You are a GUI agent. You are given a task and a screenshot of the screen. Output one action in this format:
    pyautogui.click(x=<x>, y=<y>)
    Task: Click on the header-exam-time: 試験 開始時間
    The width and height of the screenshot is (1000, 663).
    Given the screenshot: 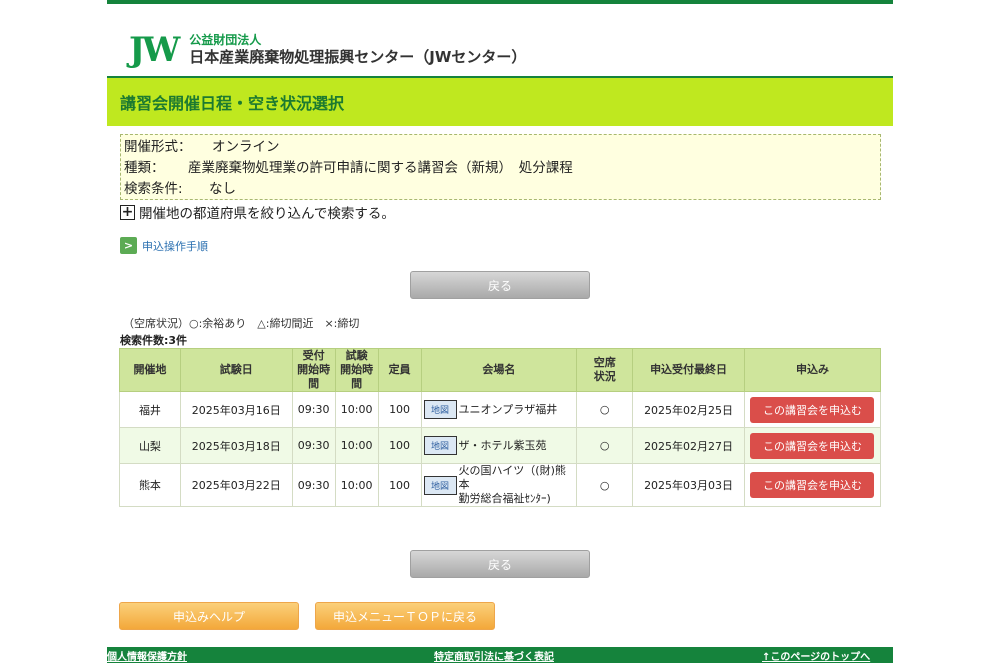 What is the action you would take?
    pyautogui.click(x=356, y=370)
    